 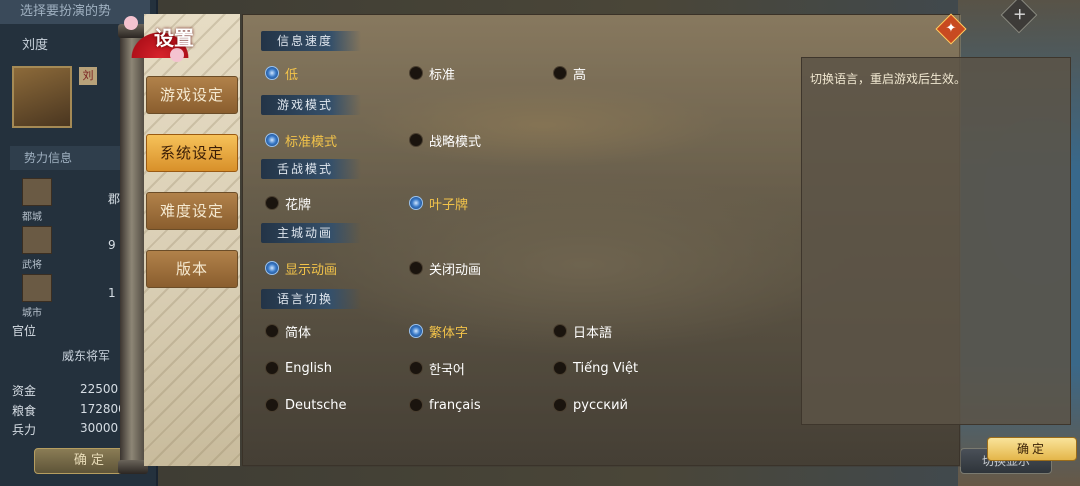 I want to click on option-mode-standard: 标准模式, so click(x=301, y=140).